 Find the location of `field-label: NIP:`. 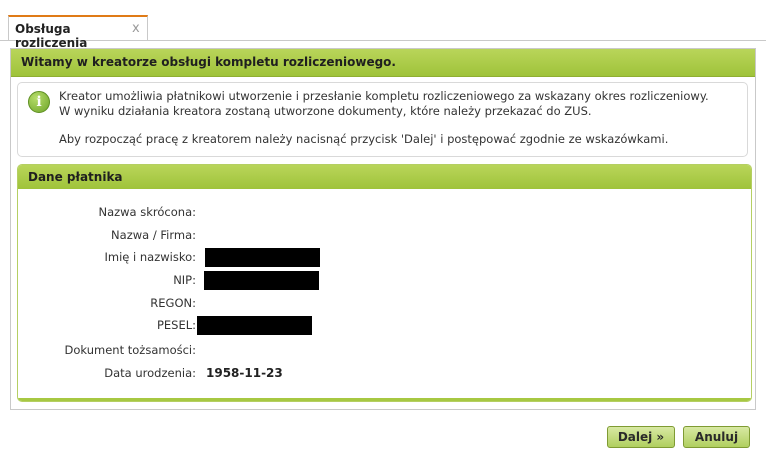

field-label: NIP: is located at coordinates (184, 280).